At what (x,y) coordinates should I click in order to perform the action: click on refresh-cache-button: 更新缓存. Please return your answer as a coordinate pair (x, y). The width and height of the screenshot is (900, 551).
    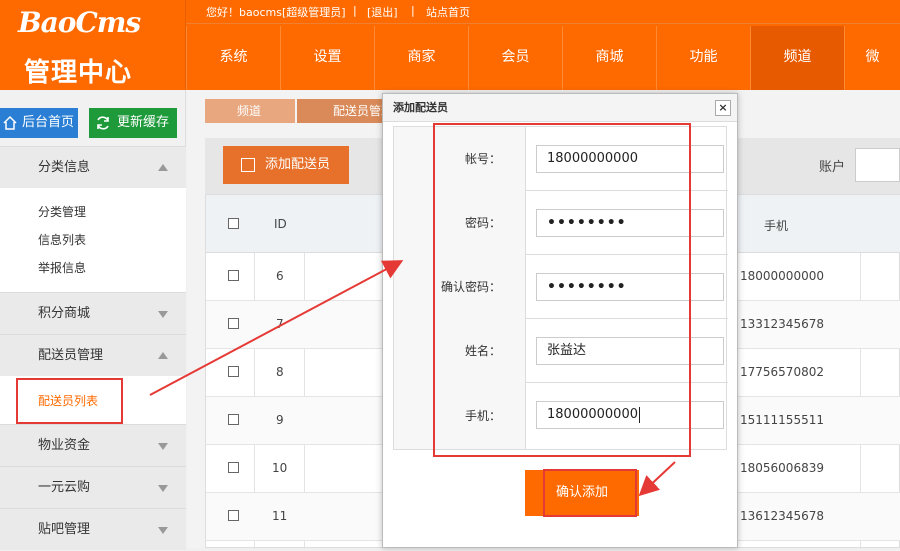
    Looking at the image, I should click on (133, 123).